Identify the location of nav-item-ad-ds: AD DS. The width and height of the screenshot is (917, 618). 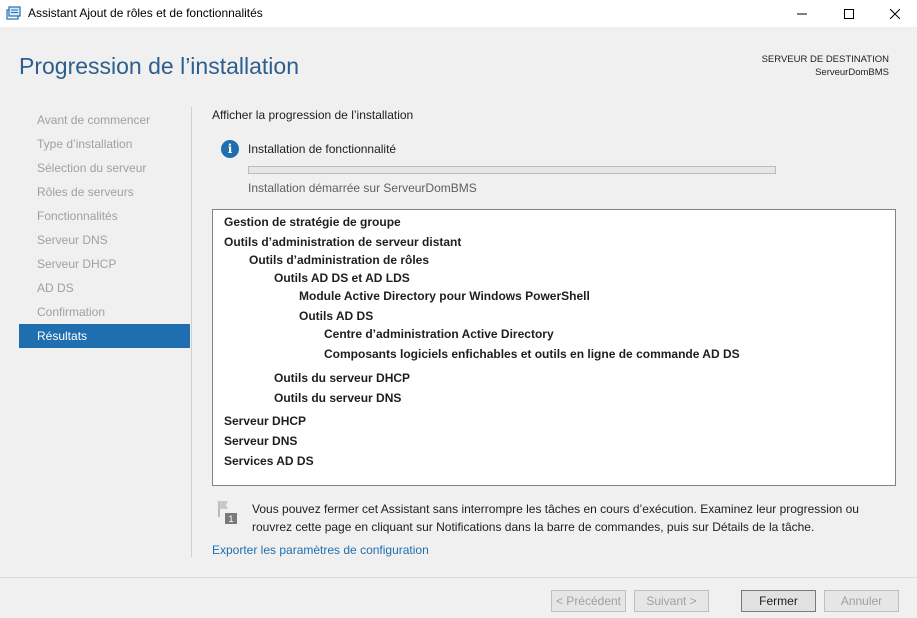
(104, 288).